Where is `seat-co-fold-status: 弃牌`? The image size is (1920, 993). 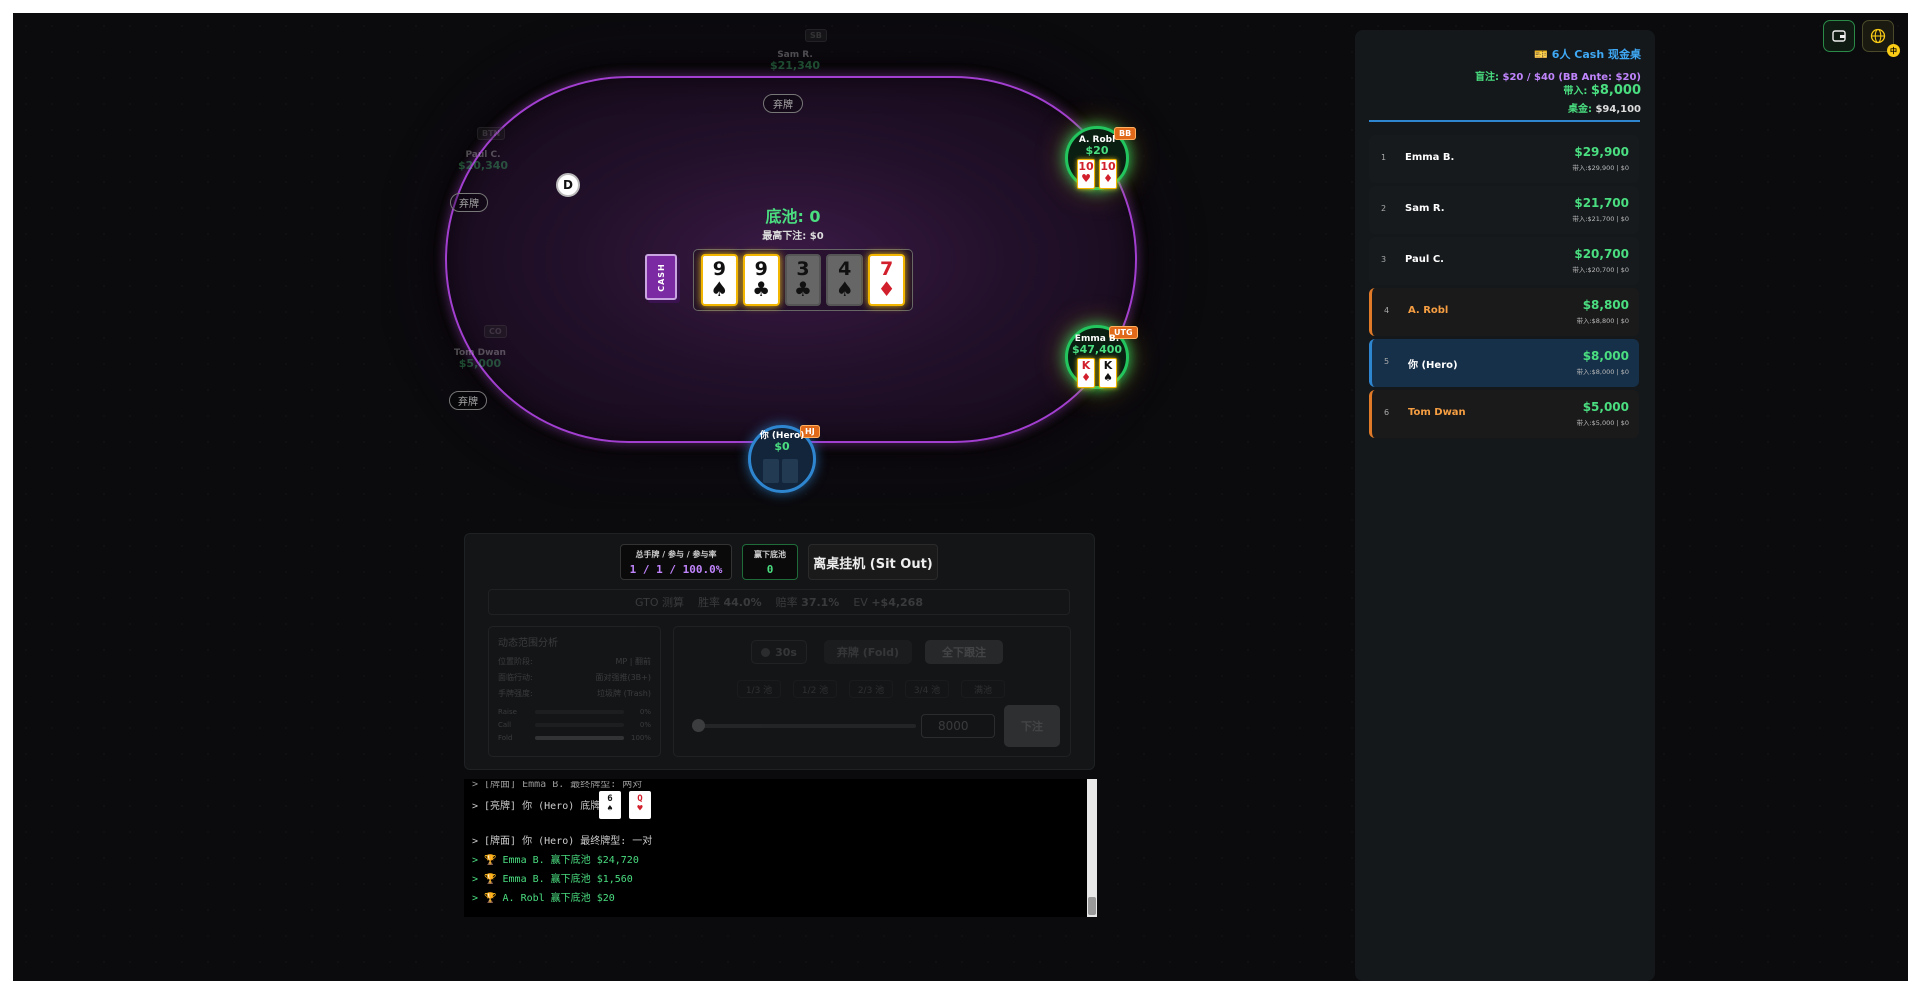
seat-co-fold-status: 弃牌 is located at coordinates (468, 400).